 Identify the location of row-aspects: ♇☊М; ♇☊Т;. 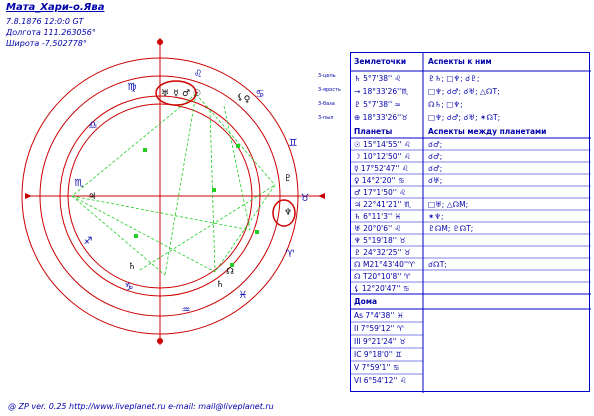
(451, 228).